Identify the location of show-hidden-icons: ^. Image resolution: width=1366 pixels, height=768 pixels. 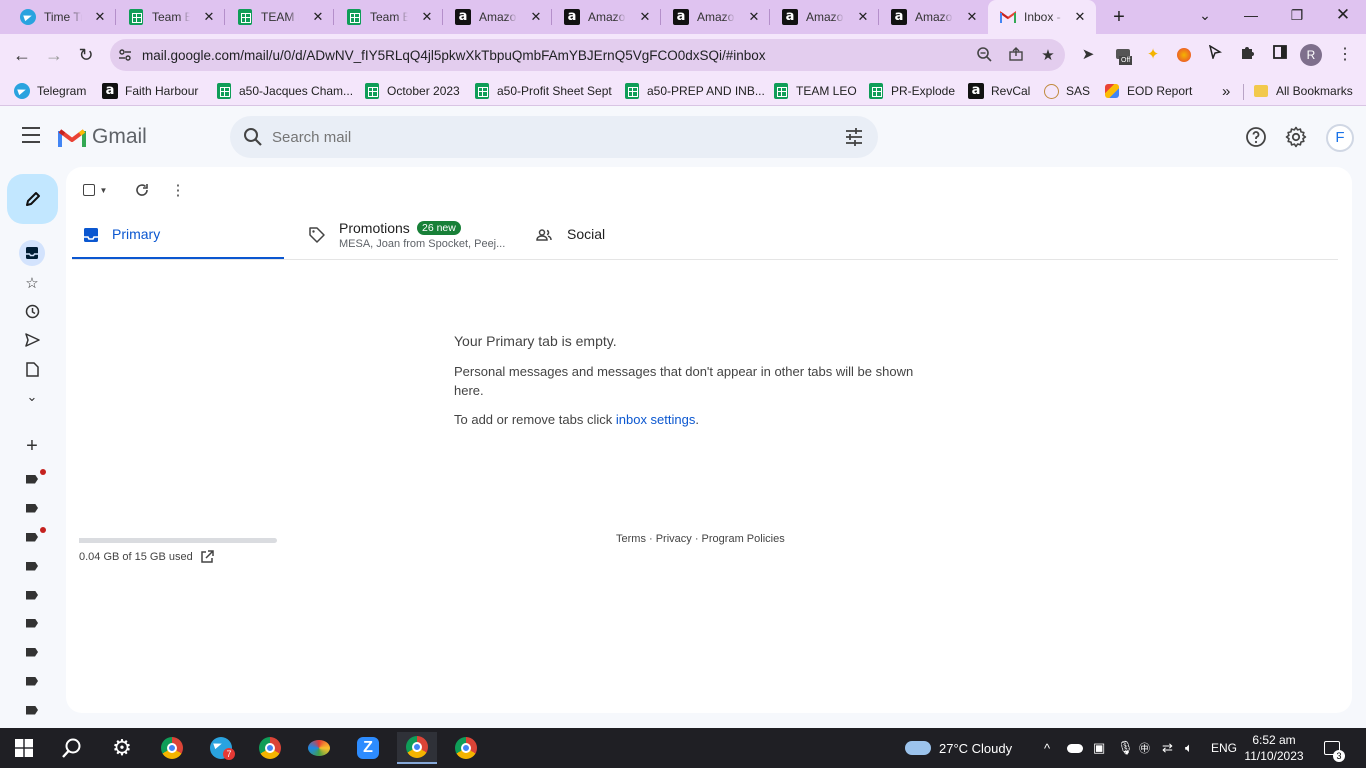
(1047, 748).